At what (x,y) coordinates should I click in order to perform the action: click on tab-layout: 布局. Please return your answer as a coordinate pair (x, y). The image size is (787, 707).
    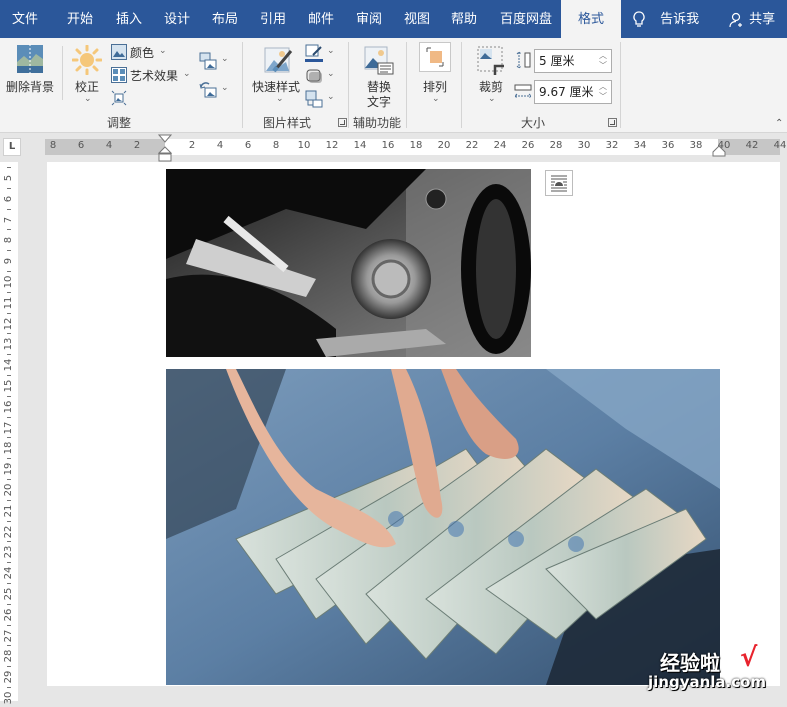
    Looking at the image, I should click on (225, 19).